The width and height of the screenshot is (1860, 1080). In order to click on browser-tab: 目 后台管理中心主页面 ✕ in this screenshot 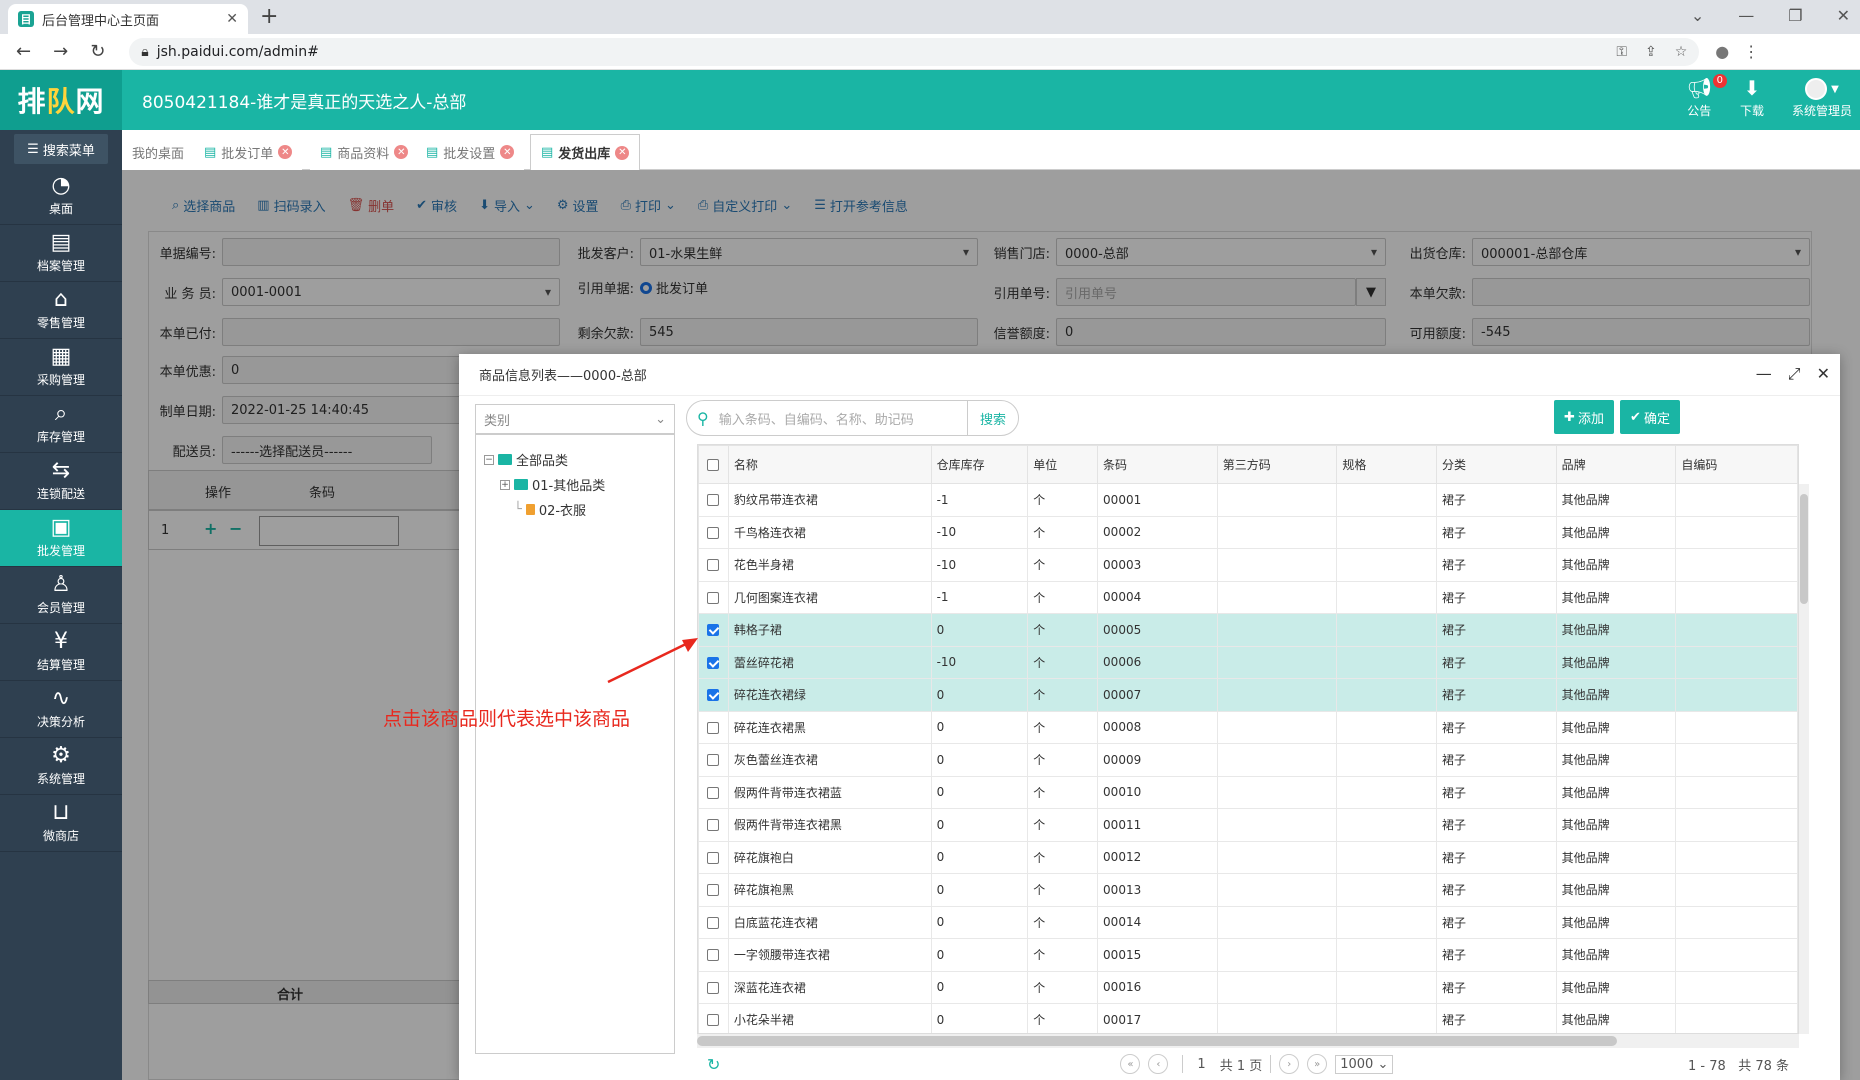, I will do `click(128, 19)`.